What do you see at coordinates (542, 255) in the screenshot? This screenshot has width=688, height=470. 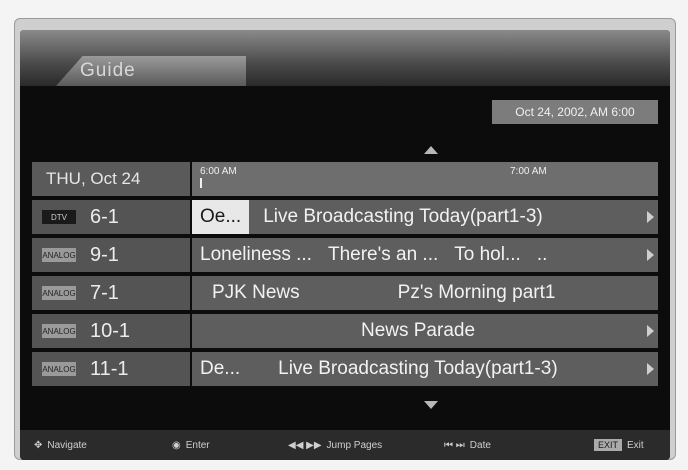 I see `program-cell: ..` at bounding box center [542, 255].